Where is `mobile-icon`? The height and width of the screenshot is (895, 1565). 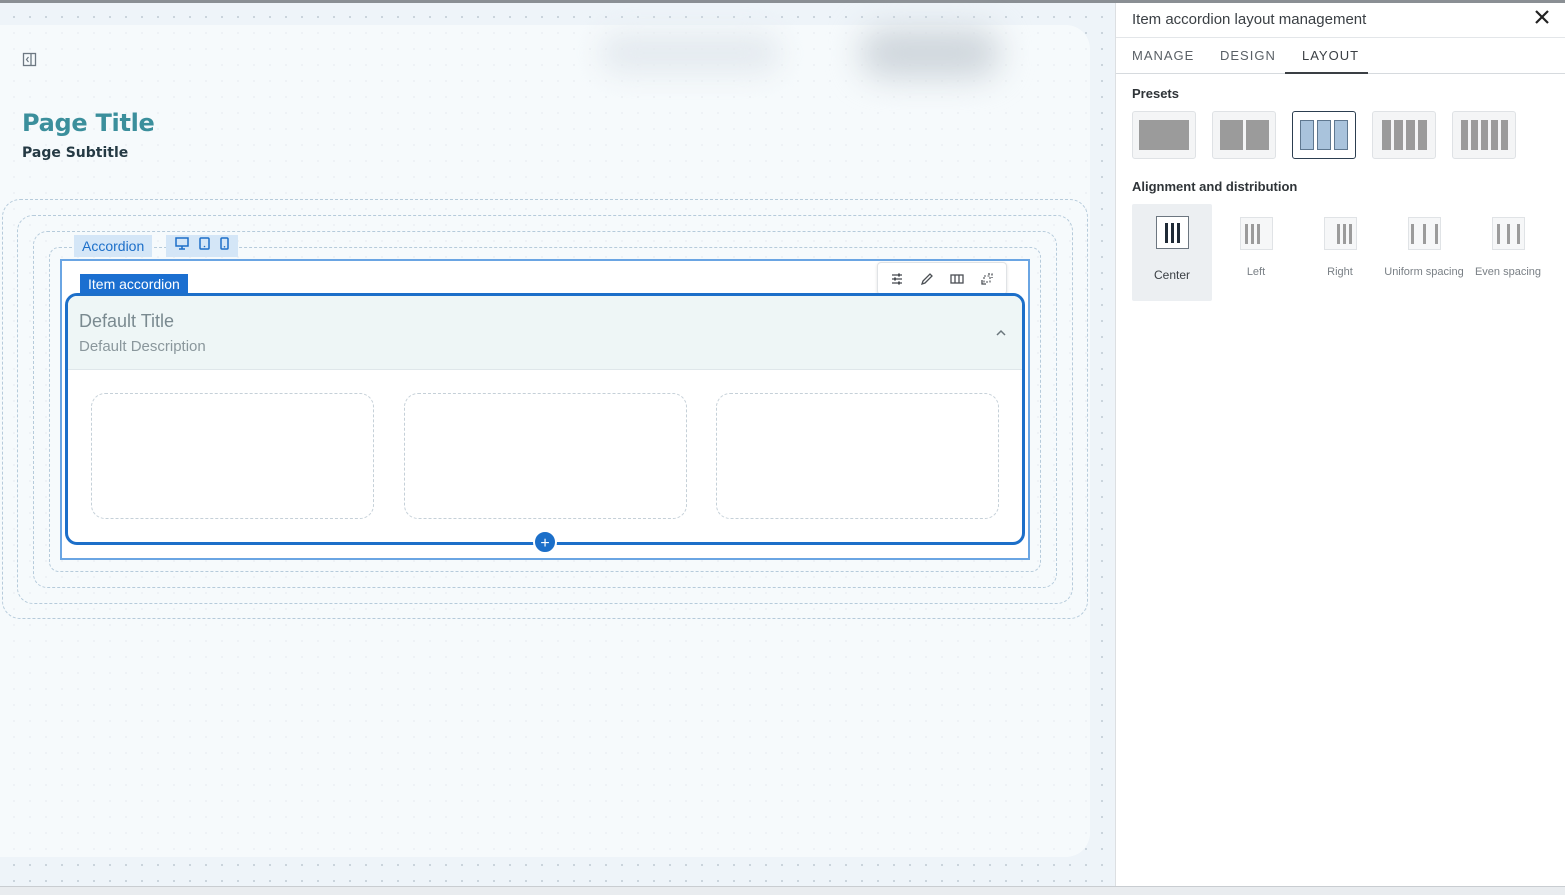
mobile-icon is located at coordinates (224, 246).